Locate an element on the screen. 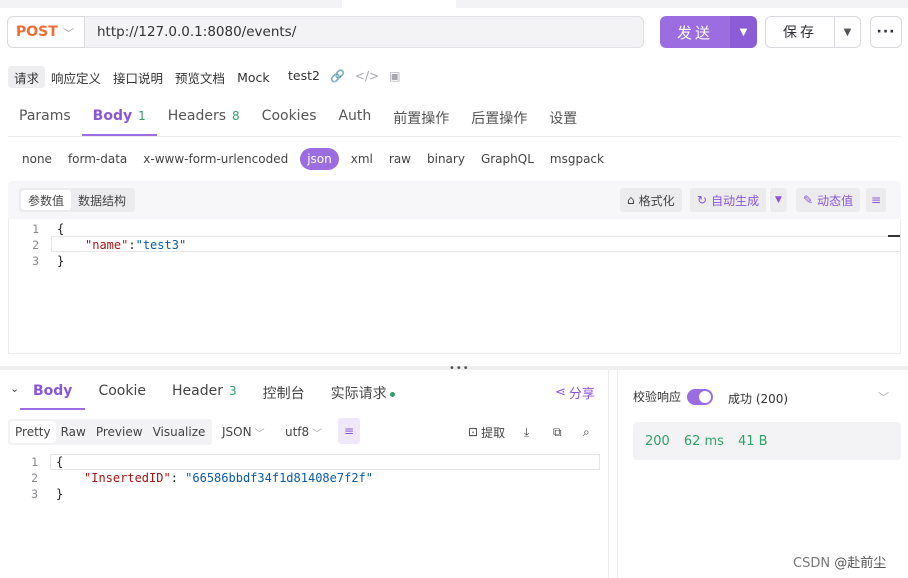 Image resolution: width=908 pixels, height=578 pixels. json-key: "InsertedID" is located at coordinates (127, 478).